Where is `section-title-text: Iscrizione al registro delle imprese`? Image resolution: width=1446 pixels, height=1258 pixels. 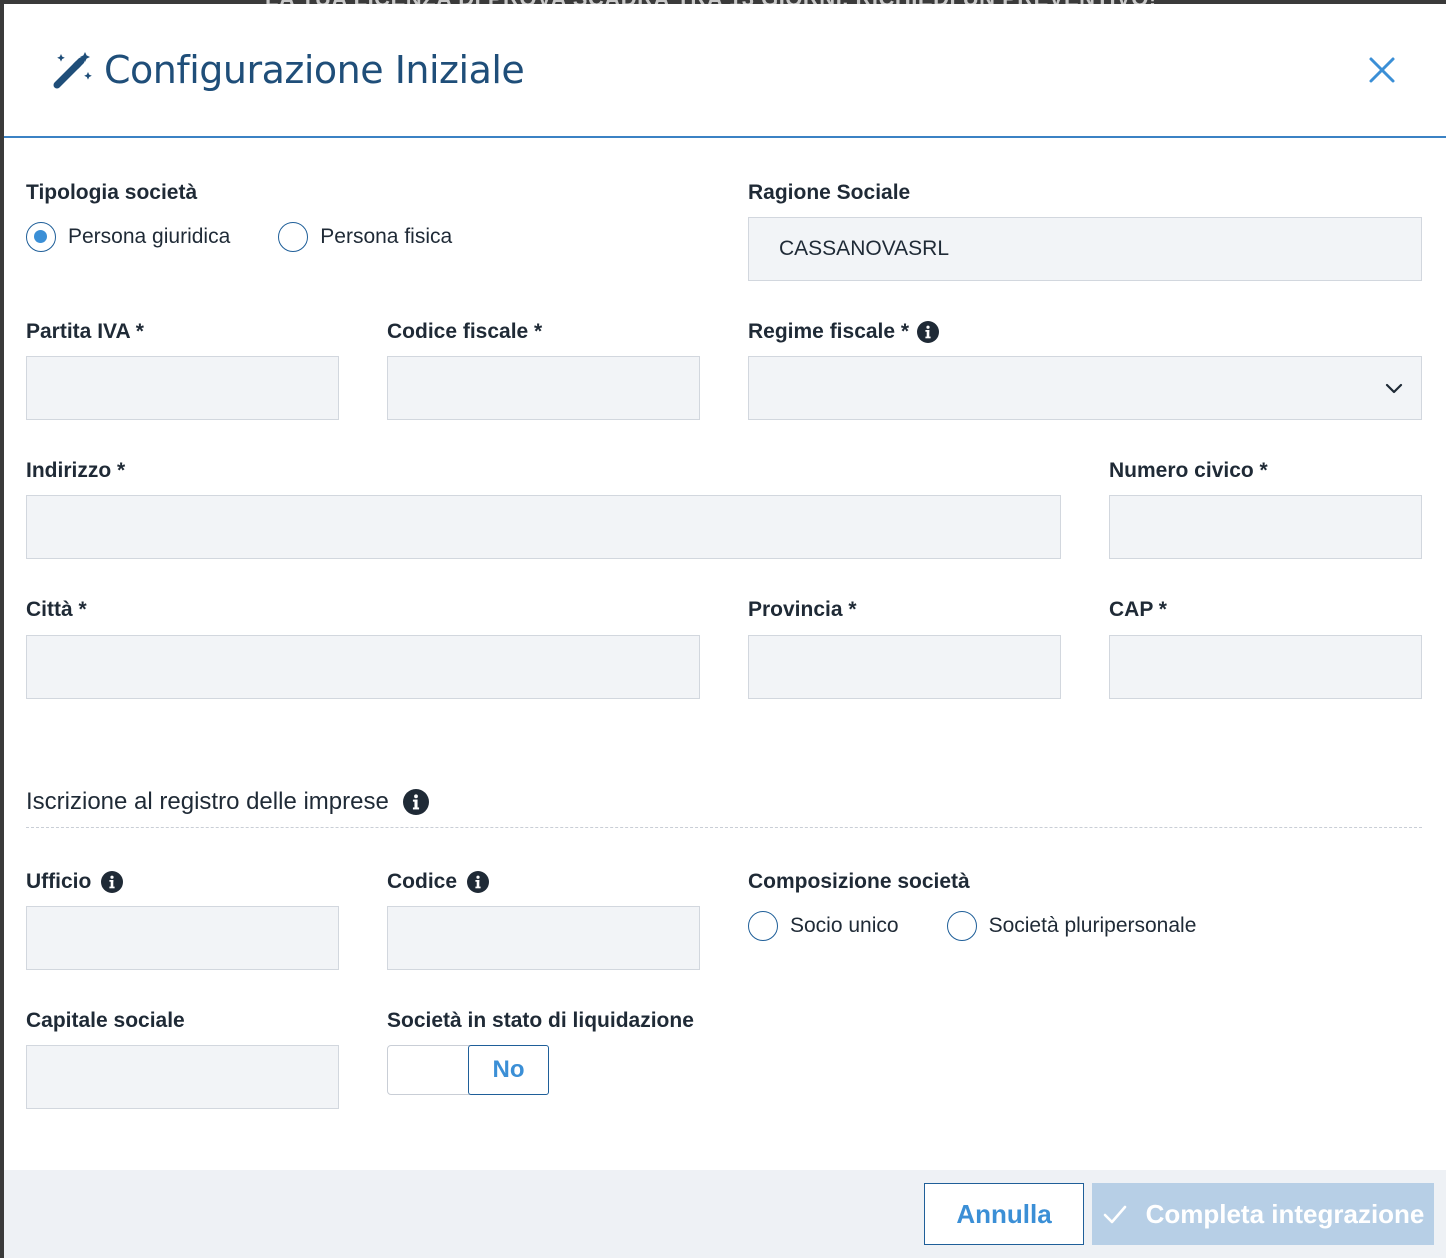 section-title-text: Iscrizione al registro delle imprese is located at coordinates (207, 801).